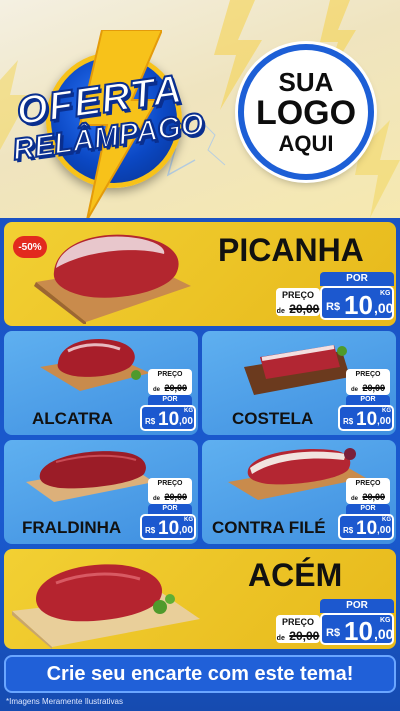 The image size is (400, 711). I want to click on fraldinha-meat-image, so click(90, 476).